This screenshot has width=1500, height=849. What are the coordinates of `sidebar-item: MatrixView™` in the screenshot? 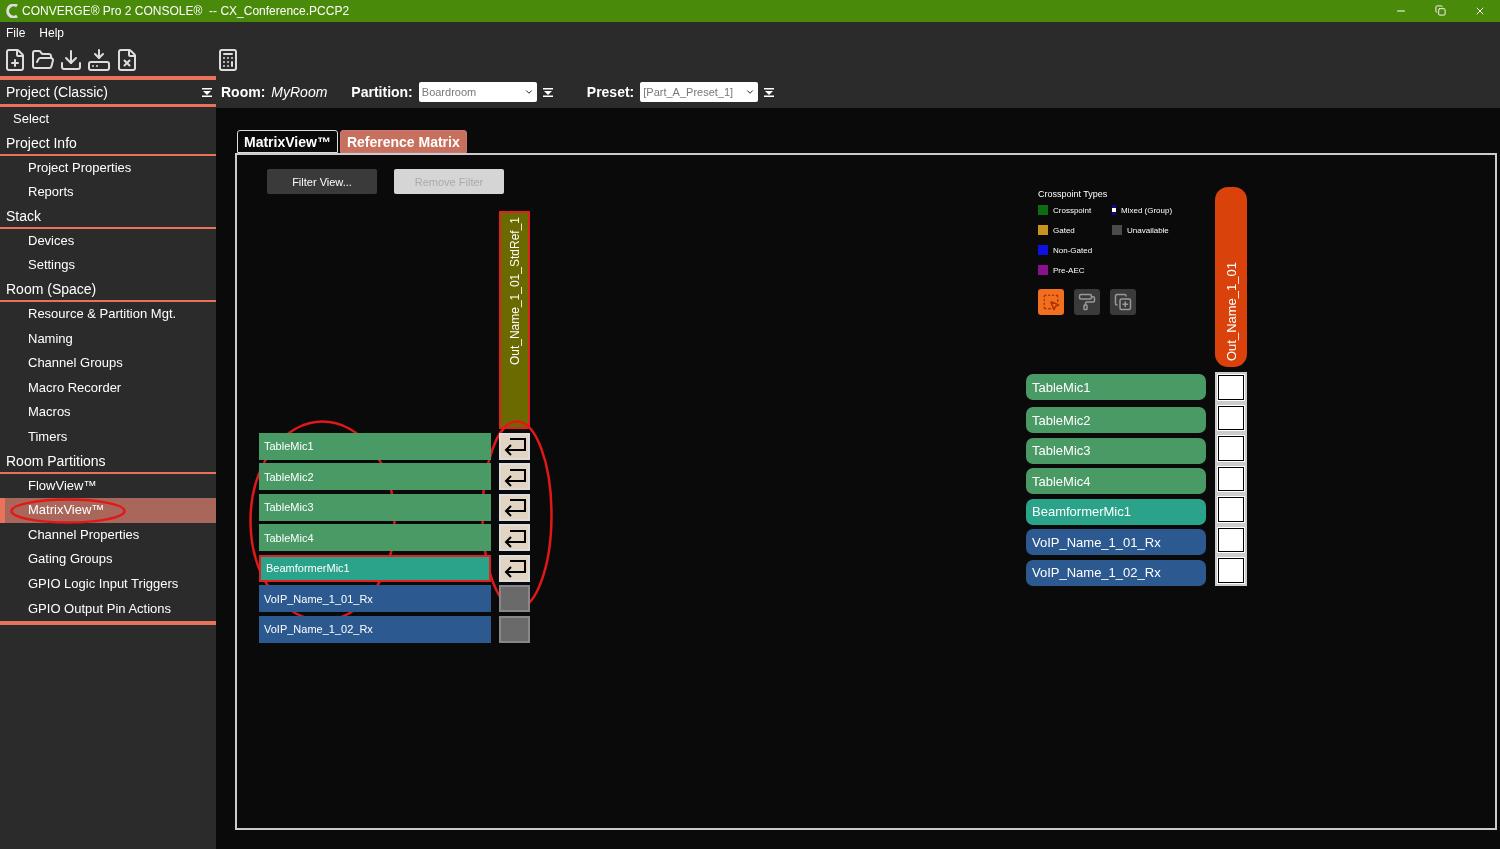 It's located at (108, 510).